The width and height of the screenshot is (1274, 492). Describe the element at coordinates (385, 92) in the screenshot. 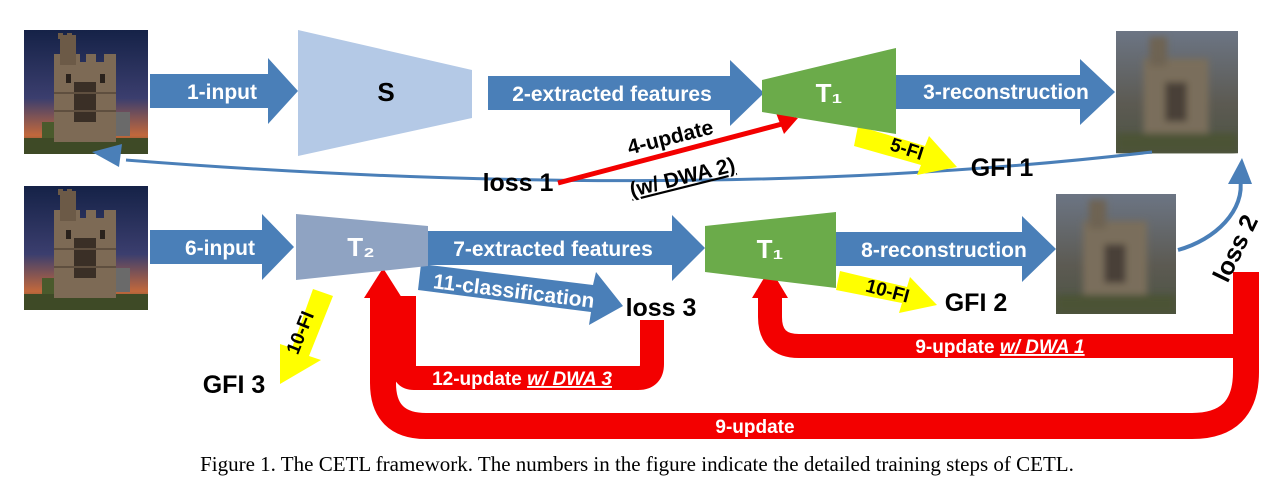

I see `block-label-s: S` at that location.